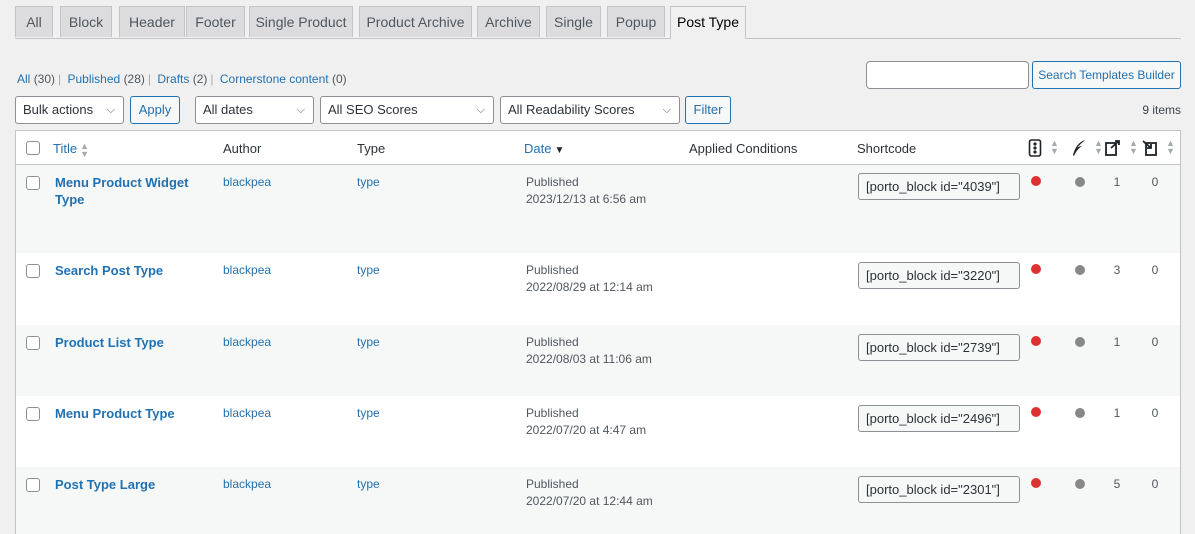 The height and width of the screenshot is (534, 1195). Describe the element at coordinates (125, 484) in the screenshot. I see `post-title-link: Post Type Large` at that location.